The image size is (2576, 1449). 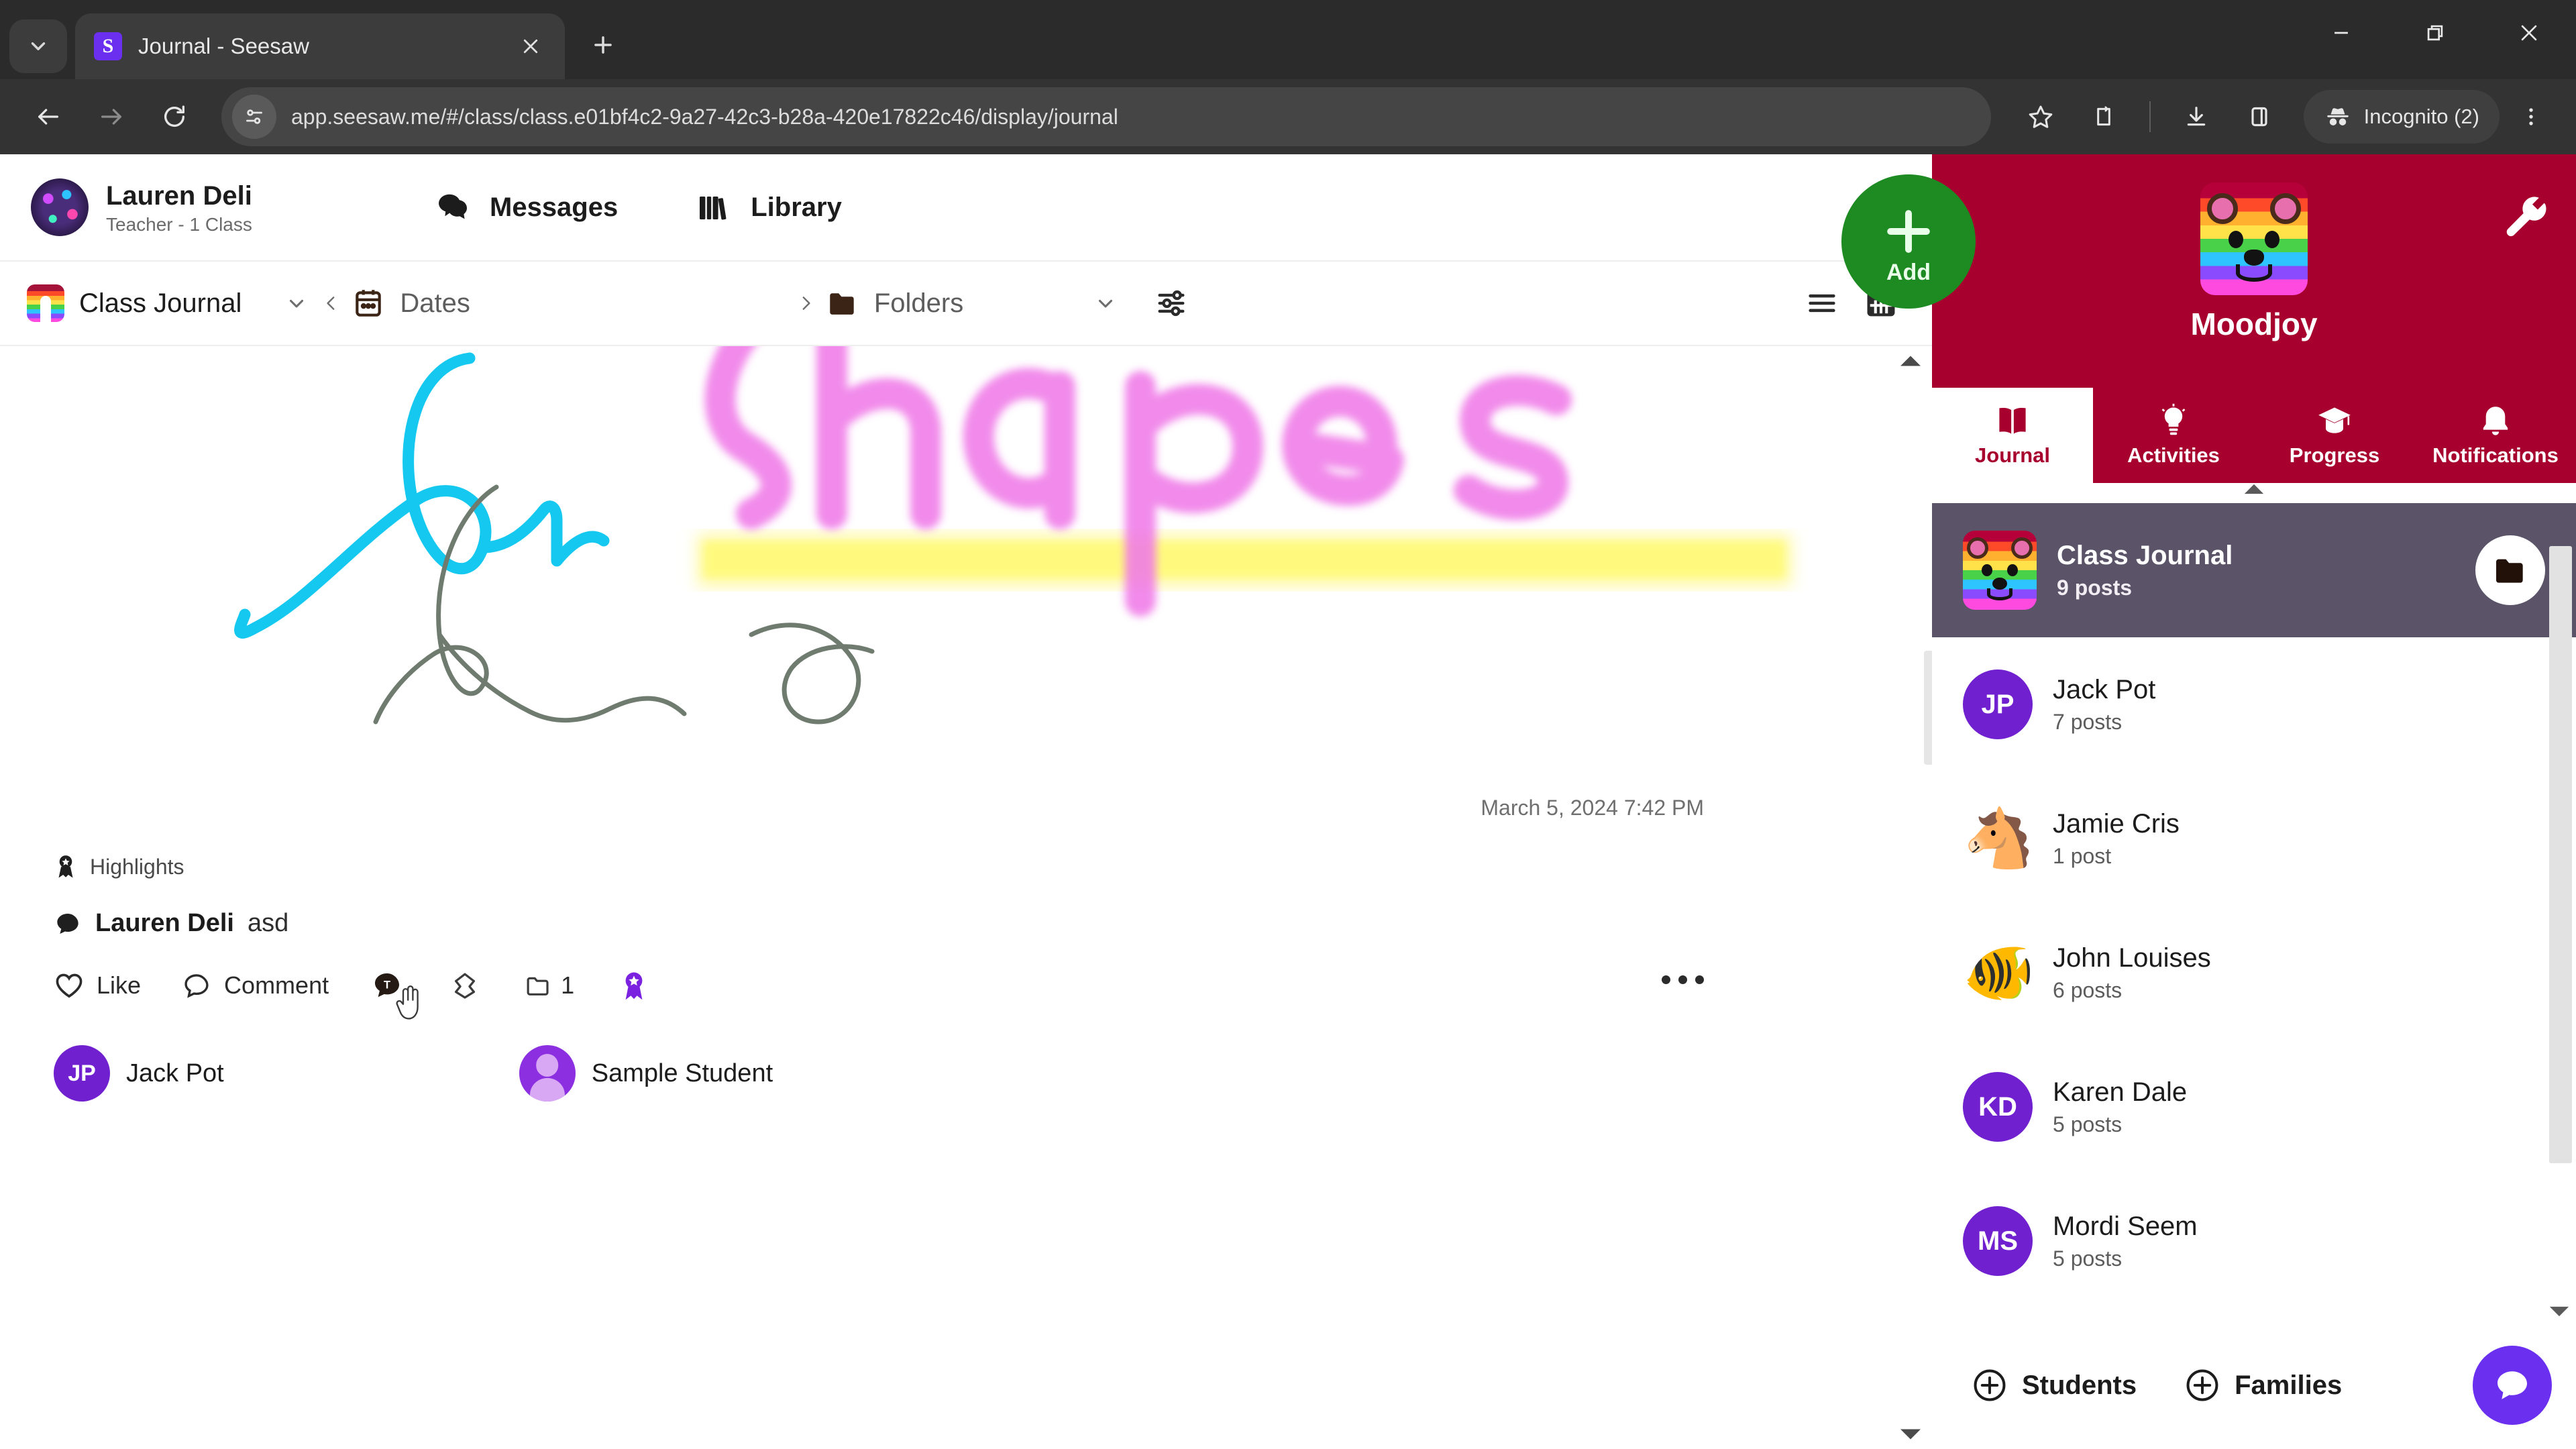 What do you see at coordinates (67, 923) in the screenshot?
I see `comment-bubble-icon` at bounding box center [67, 923].